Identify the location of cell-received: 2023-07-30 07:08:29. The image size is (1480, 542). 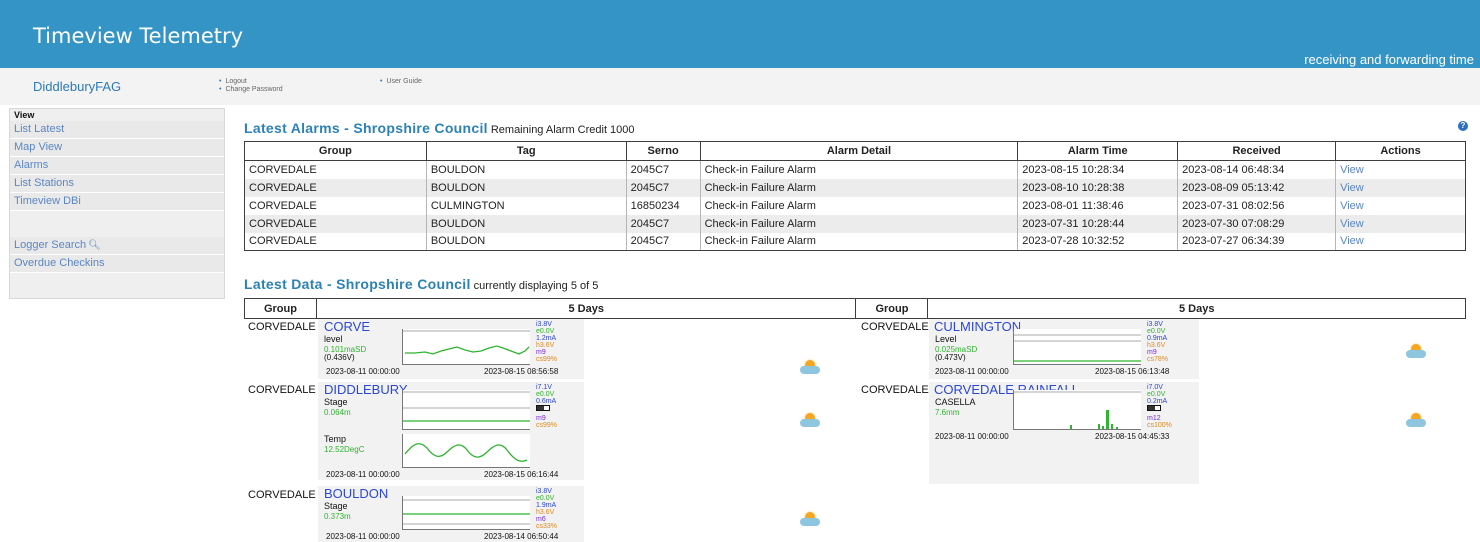
(1257, 223).